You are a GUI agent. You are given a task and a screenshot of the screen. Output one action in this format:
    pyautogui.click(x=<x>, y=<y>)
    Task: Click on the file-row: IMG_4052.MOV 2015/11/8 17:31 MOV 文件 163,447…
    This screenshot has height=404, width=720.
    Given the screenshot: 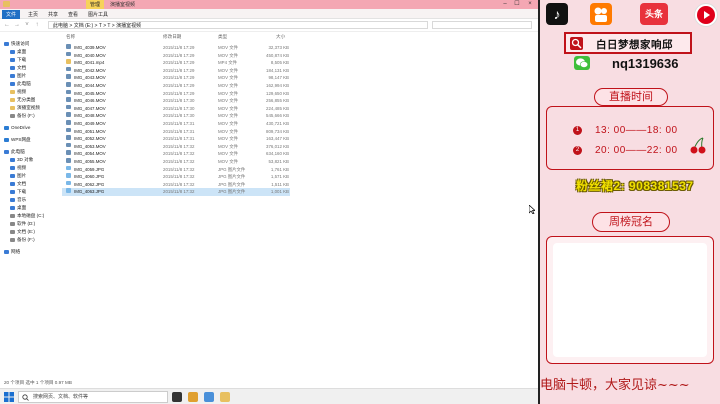 What is the action you would take?
    pyautogui.click(x=176, y=139)
    